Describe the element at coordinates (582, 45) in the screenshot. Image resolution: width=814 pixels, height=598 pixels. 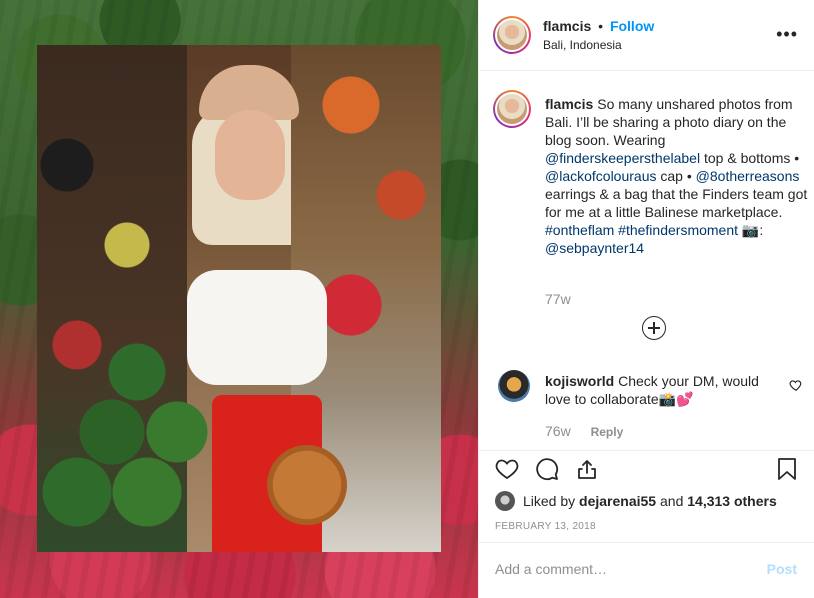
I see `location-link: Bali, Indonesia` at that location.